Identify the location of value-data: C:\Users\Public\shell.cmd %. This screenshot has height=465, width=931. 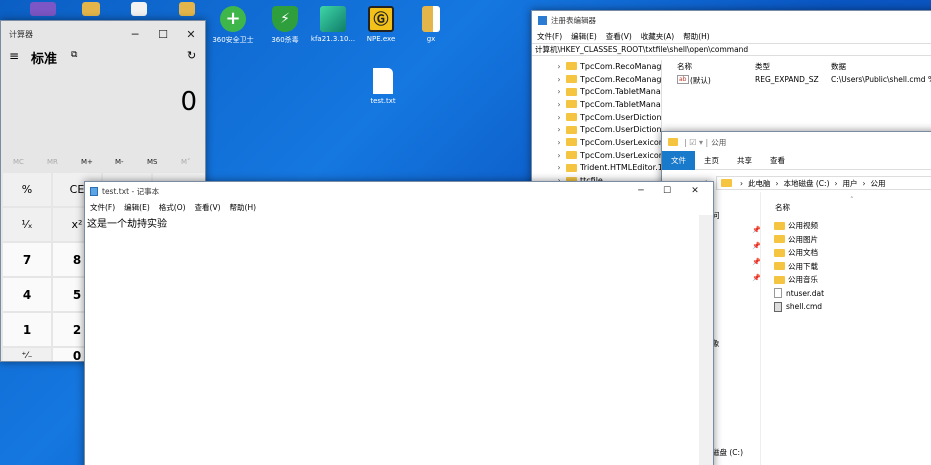
(881, 79).